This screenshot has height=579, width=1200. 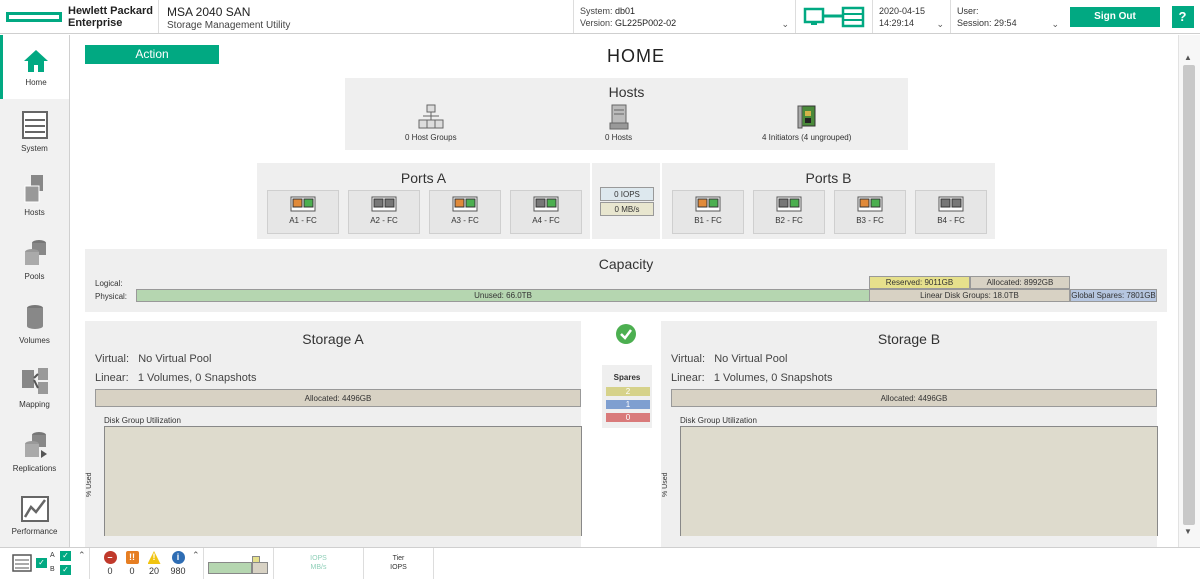 I want to click on port-b1: B1 - FC, so click(x=708, y=212).